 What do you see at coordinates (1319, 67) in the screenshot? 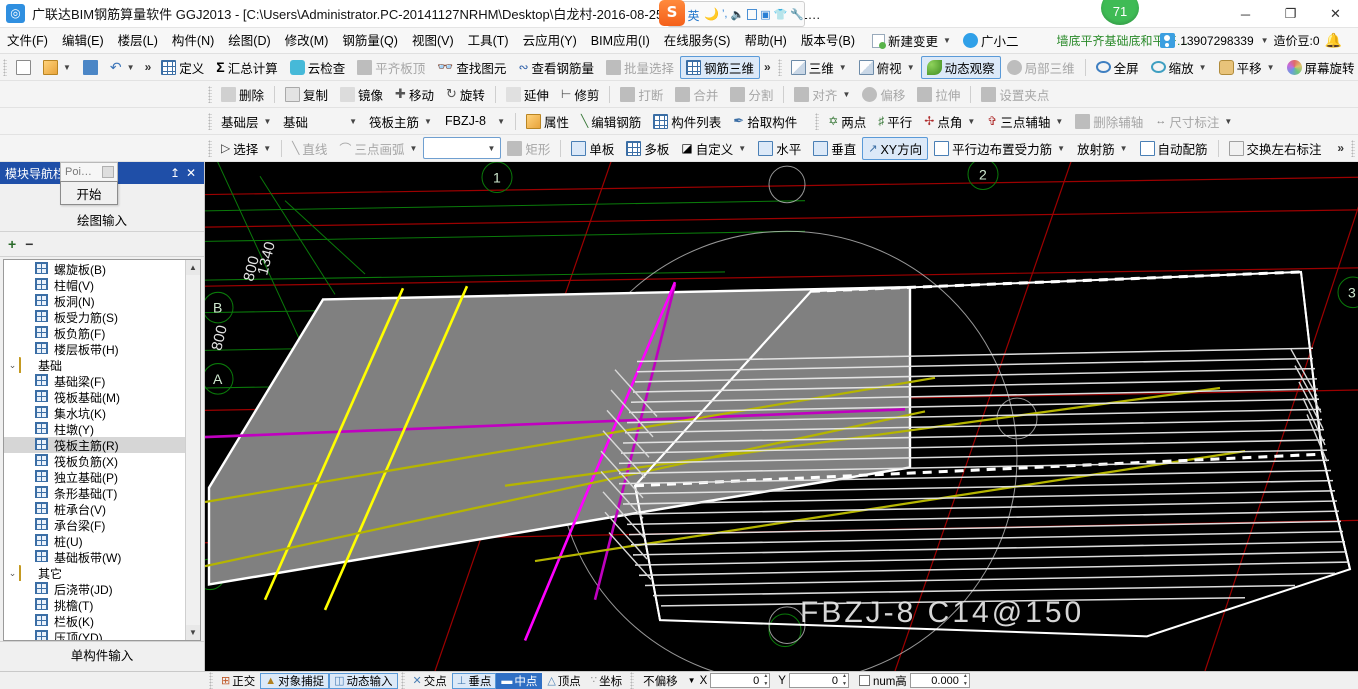
I see `screen-rotate-button: 屏幕旋转▼` at bounding box center [1319, 67].